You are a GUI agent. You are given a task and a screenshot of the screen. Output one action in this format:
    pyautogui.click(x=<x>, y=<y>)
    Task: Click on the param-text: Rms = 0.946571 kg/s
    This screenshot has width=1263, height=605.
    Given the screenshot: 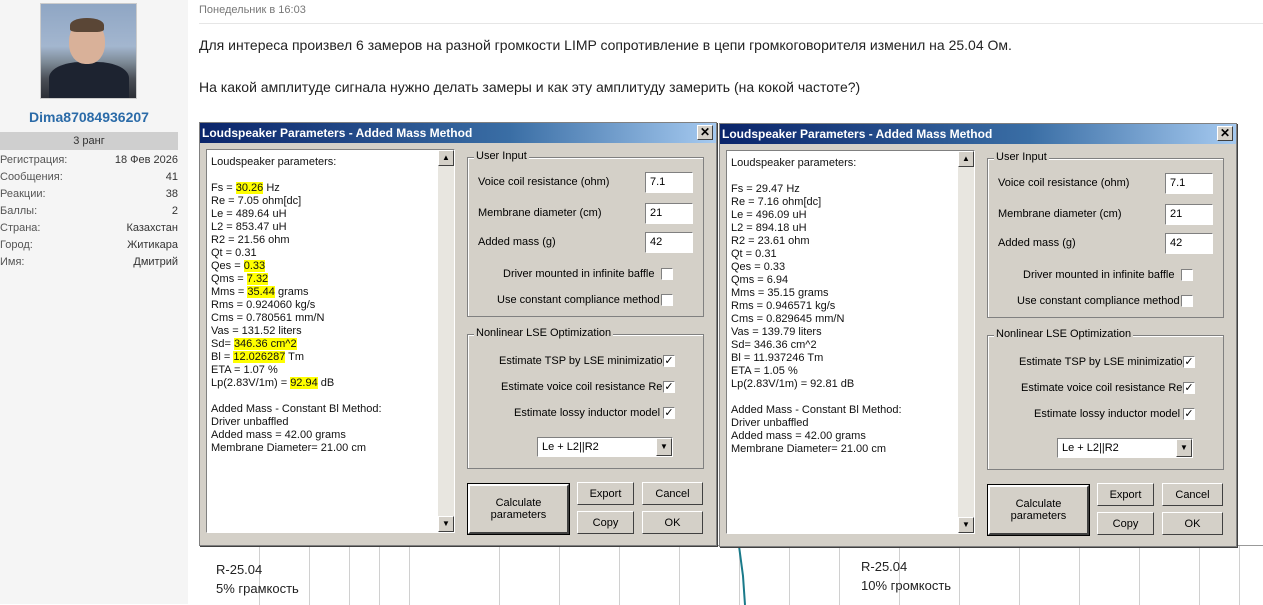 What is the action you would take?
    pyautogui.click(x=783, y=306)
    